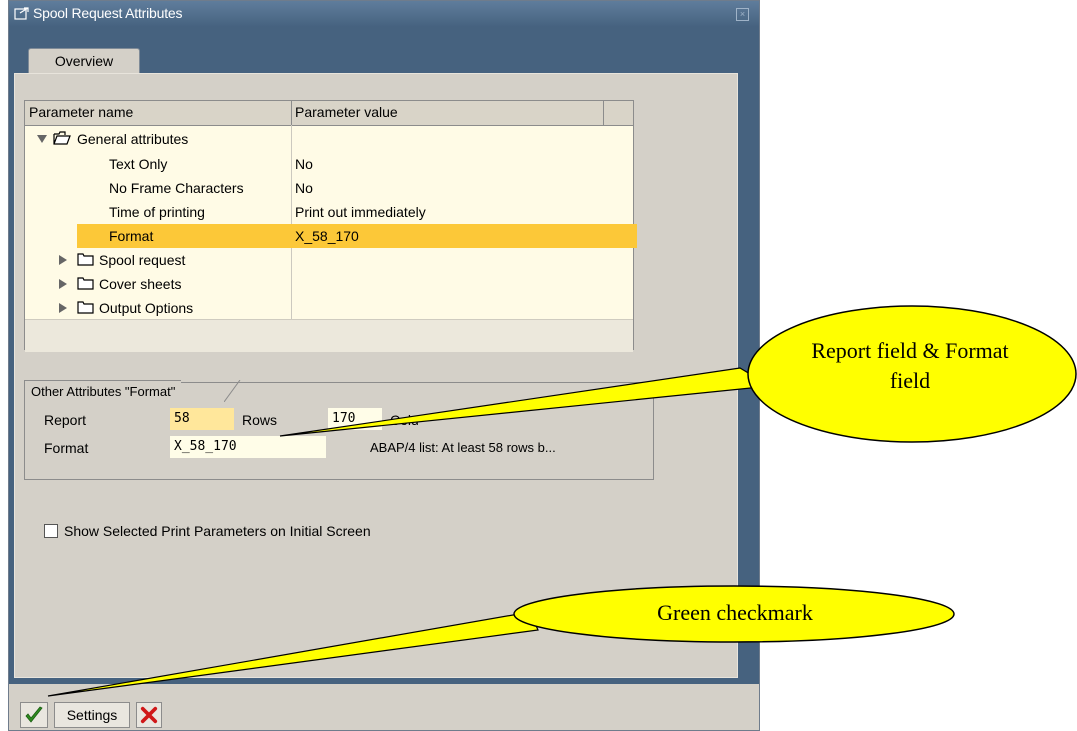 Image resolution: width=1077 pixels, height=731 pixels. I want to click on checkmark-callout-text: Green checkmark, so click(735, 612).